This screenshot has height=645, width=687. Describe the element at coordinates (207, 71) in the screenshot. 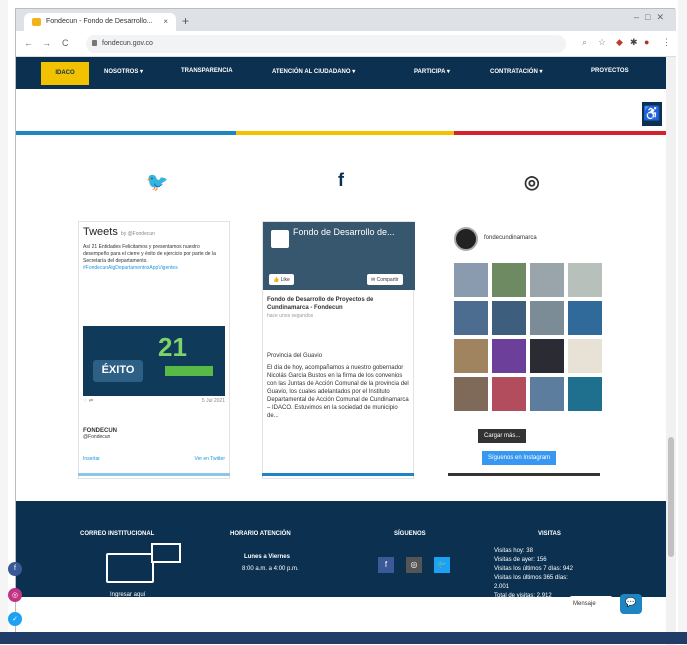

I see `nav-item-transparencia: TRANSPARENCIA` at that location.